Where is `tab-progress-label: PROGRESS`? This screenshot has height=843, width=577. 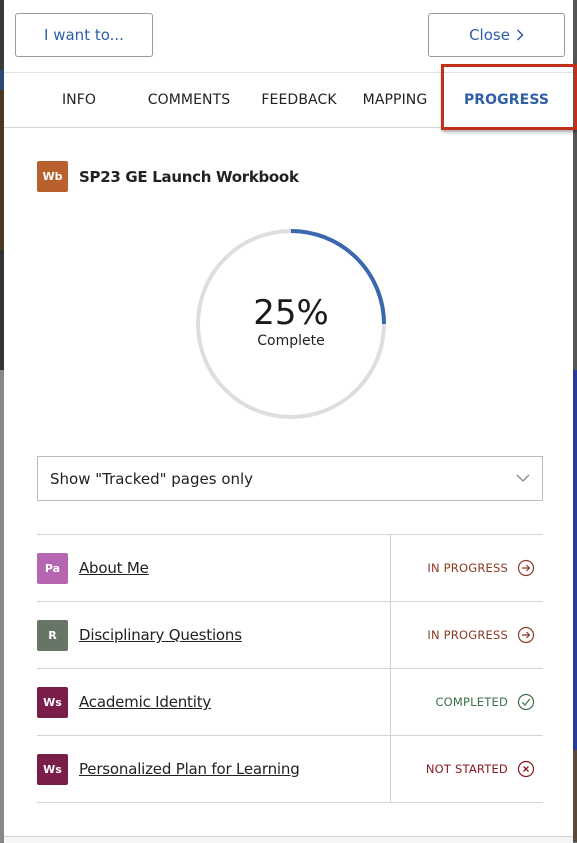
tab-progress-label: PROGRESS is located at coordinates (506, 99).